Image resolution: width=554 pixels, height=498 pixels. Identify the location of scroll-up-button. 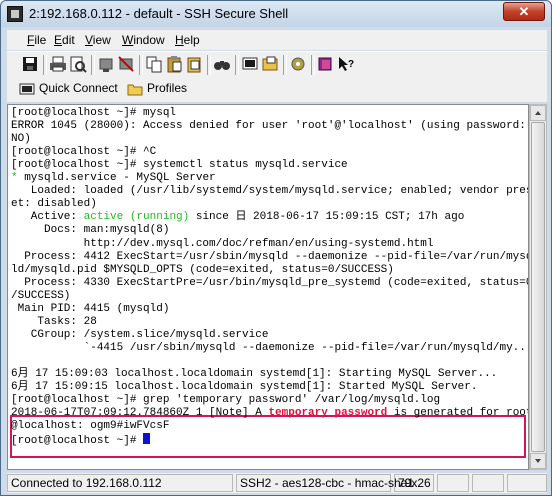
(538, 113).